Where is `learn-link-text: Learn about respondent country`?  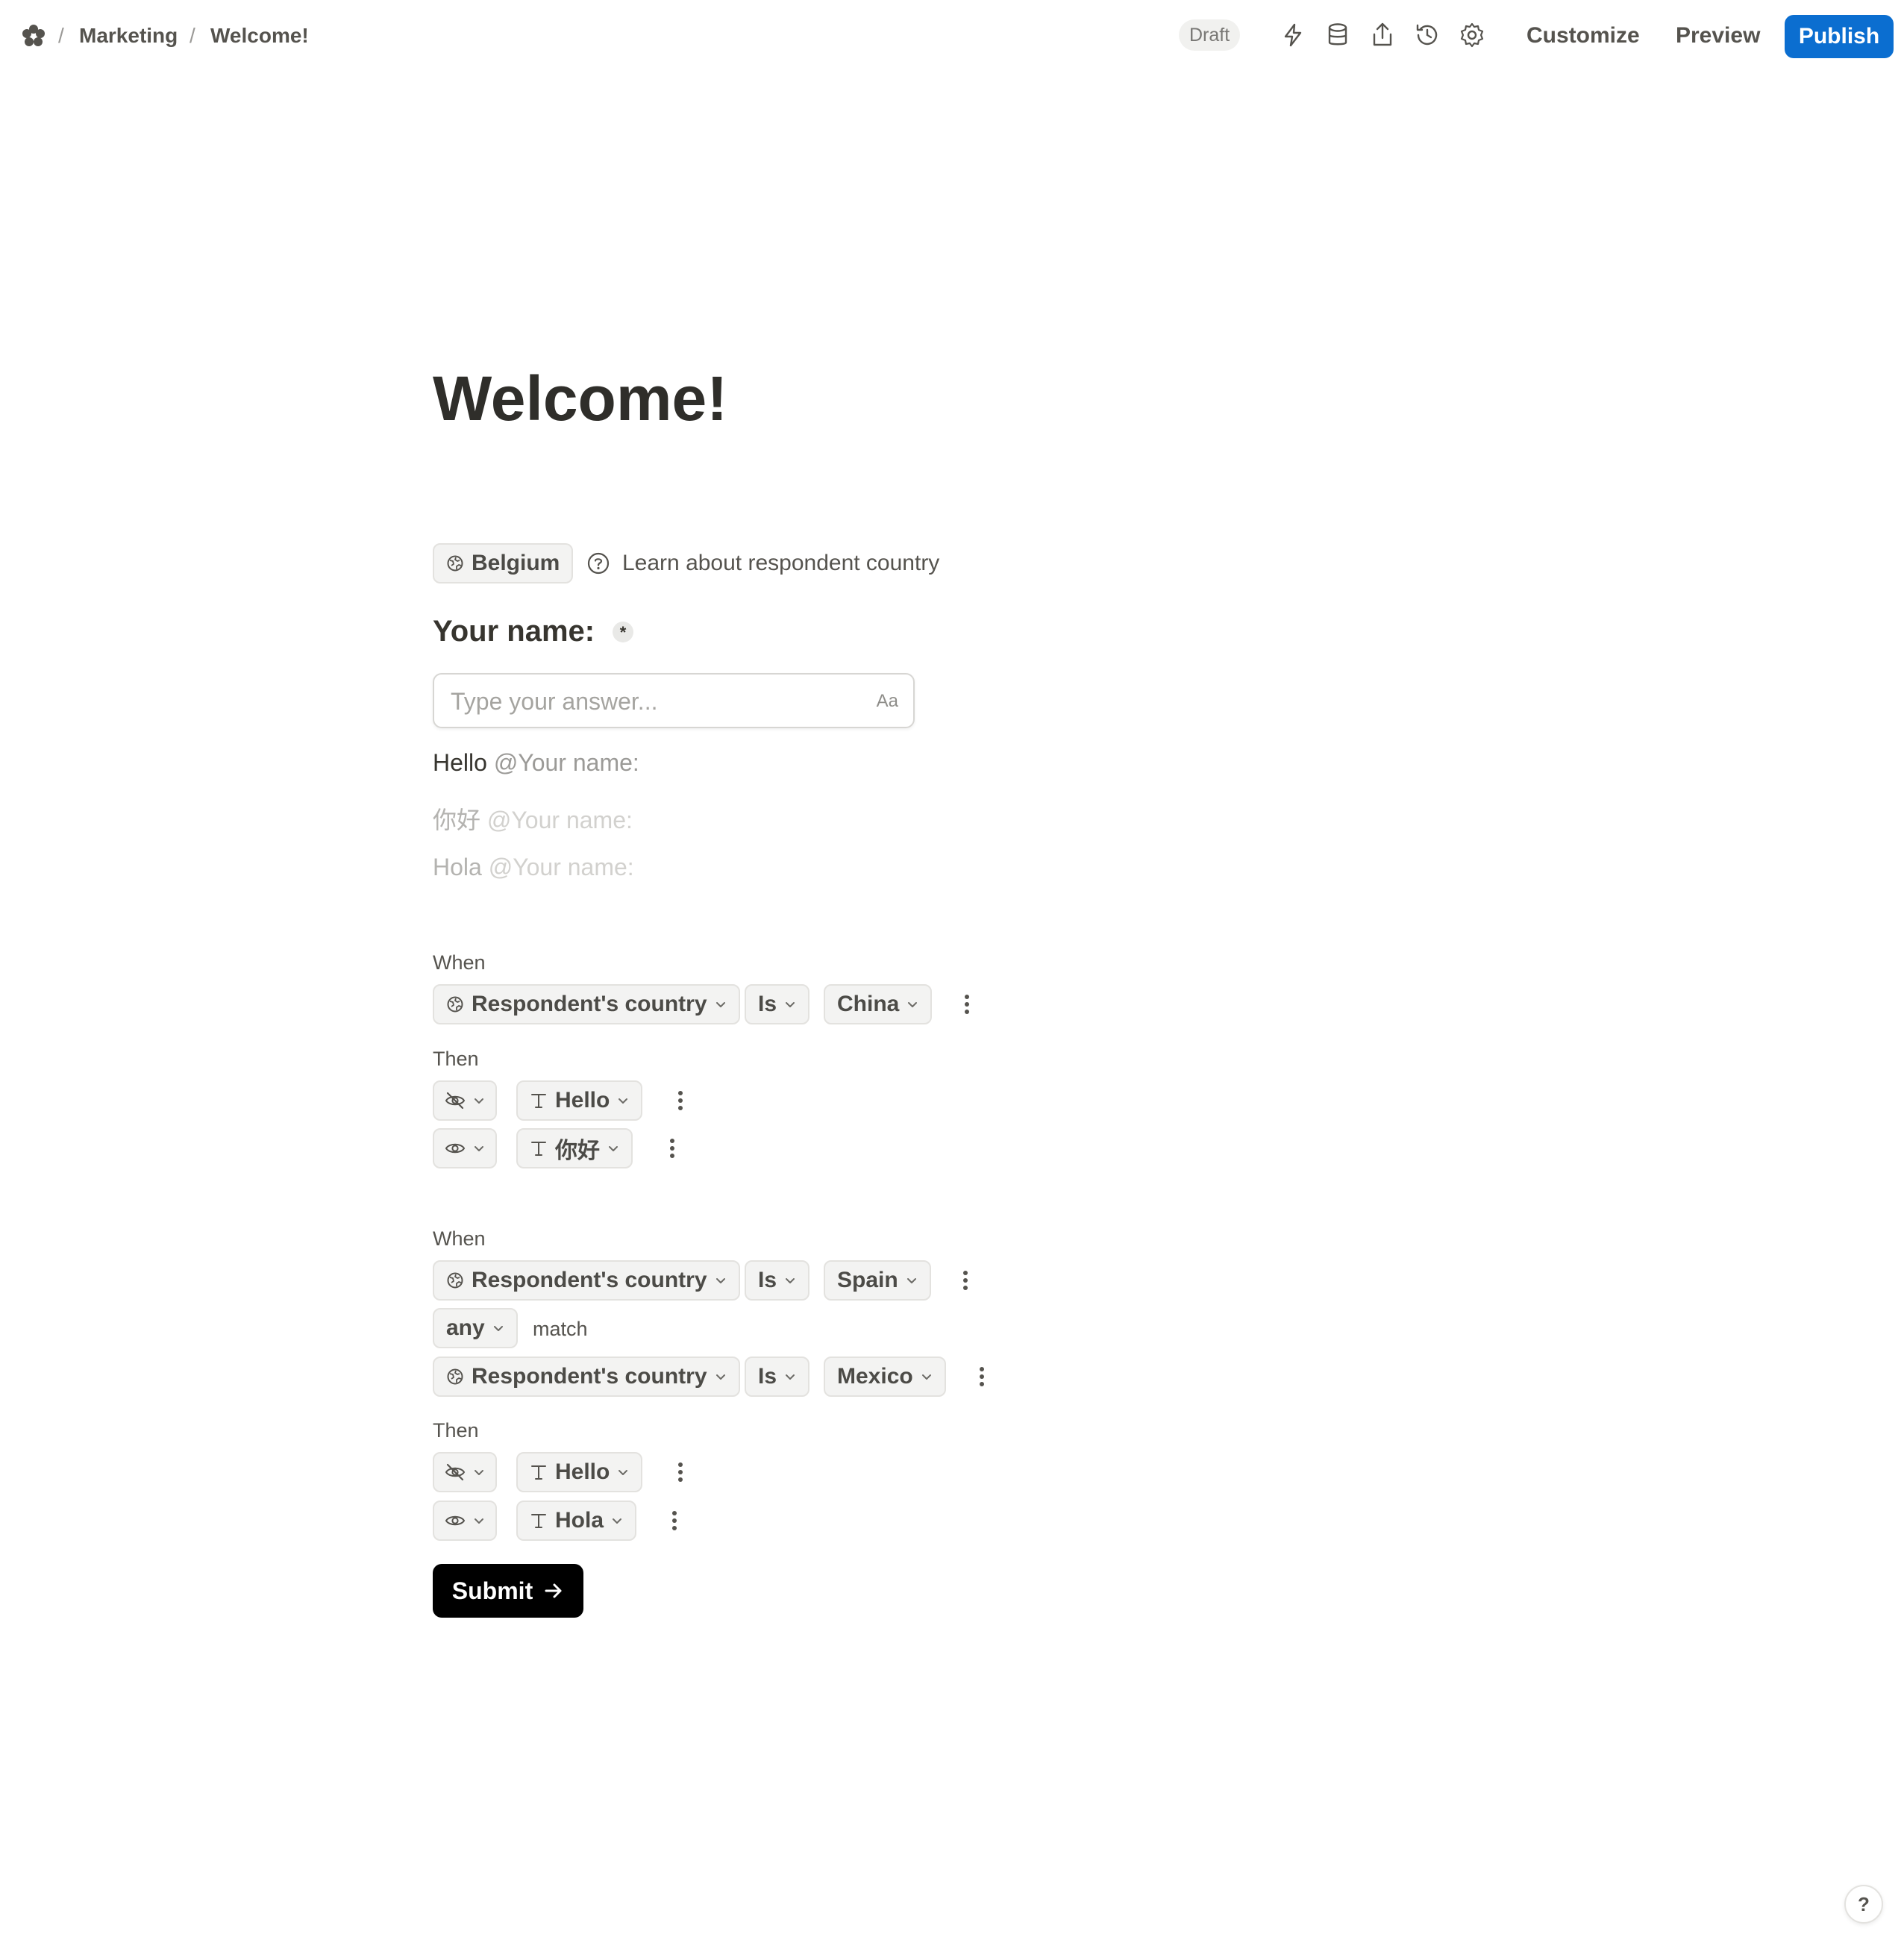
learn-link-text: Learn about respondent country is located at coordinates (781, 563).